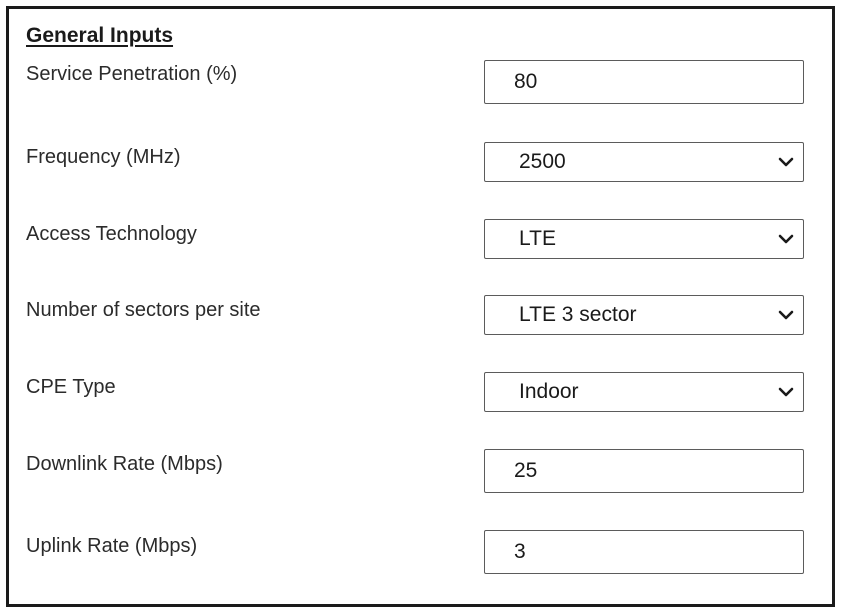 The width and height of the screenshot is (845, 613). Describe the element at coordinates (520, 551) in the screenshot. I see `uplink-rate-value: 3` at that location.